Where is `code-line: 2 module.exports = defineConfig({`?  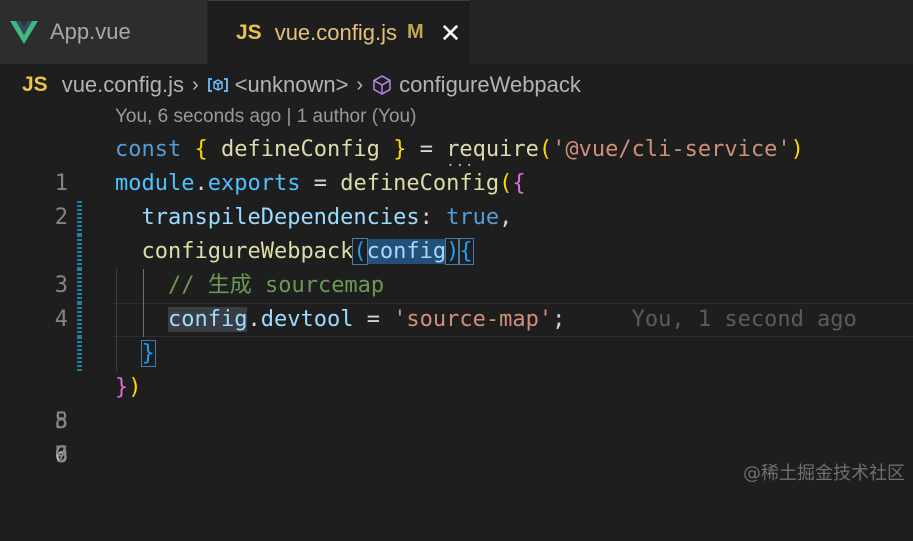 code-line: 2 module.exports = defineConfig({ is located at coordinates (456, 198).